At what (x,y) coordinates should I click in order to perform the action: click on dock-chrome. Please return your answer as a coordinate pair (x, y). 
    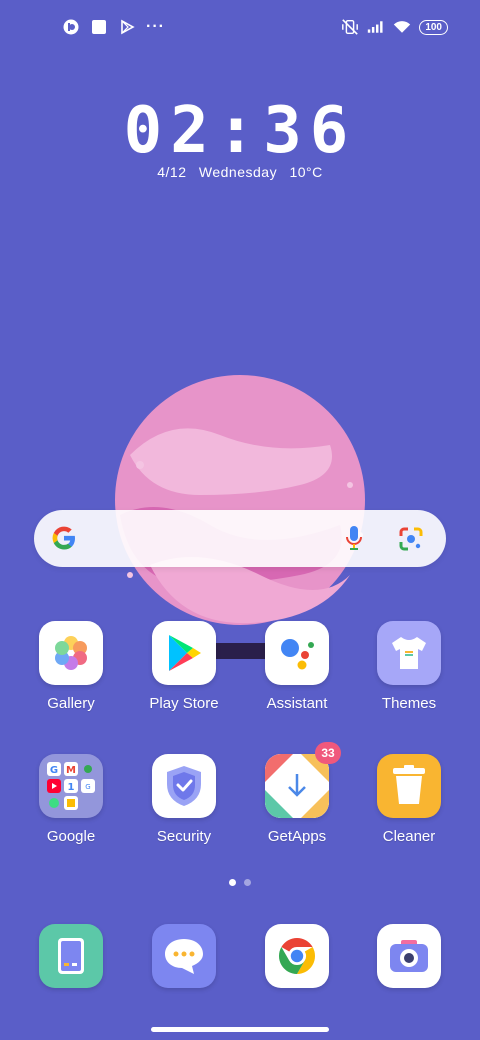
    Looking at the image, I should click on (297, 956).